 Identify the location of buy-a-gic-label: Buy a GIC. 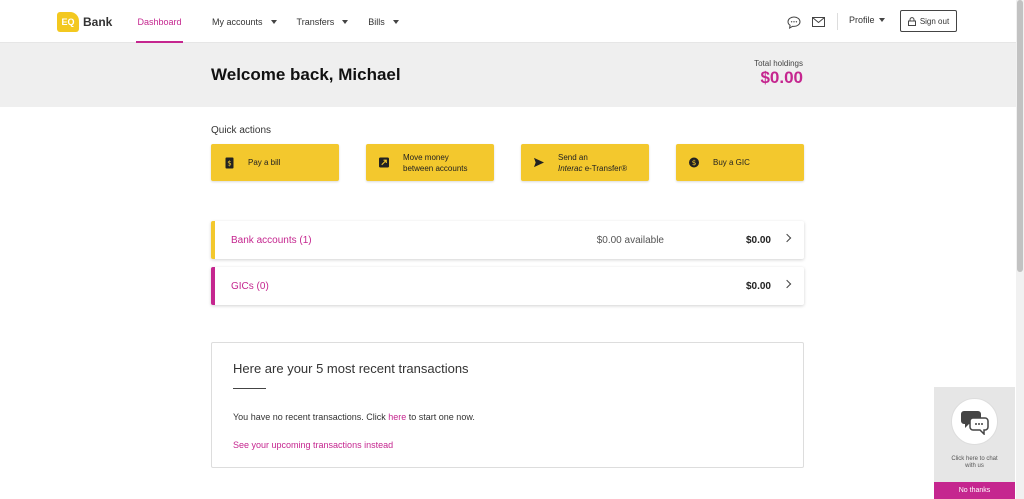
(731, 162).